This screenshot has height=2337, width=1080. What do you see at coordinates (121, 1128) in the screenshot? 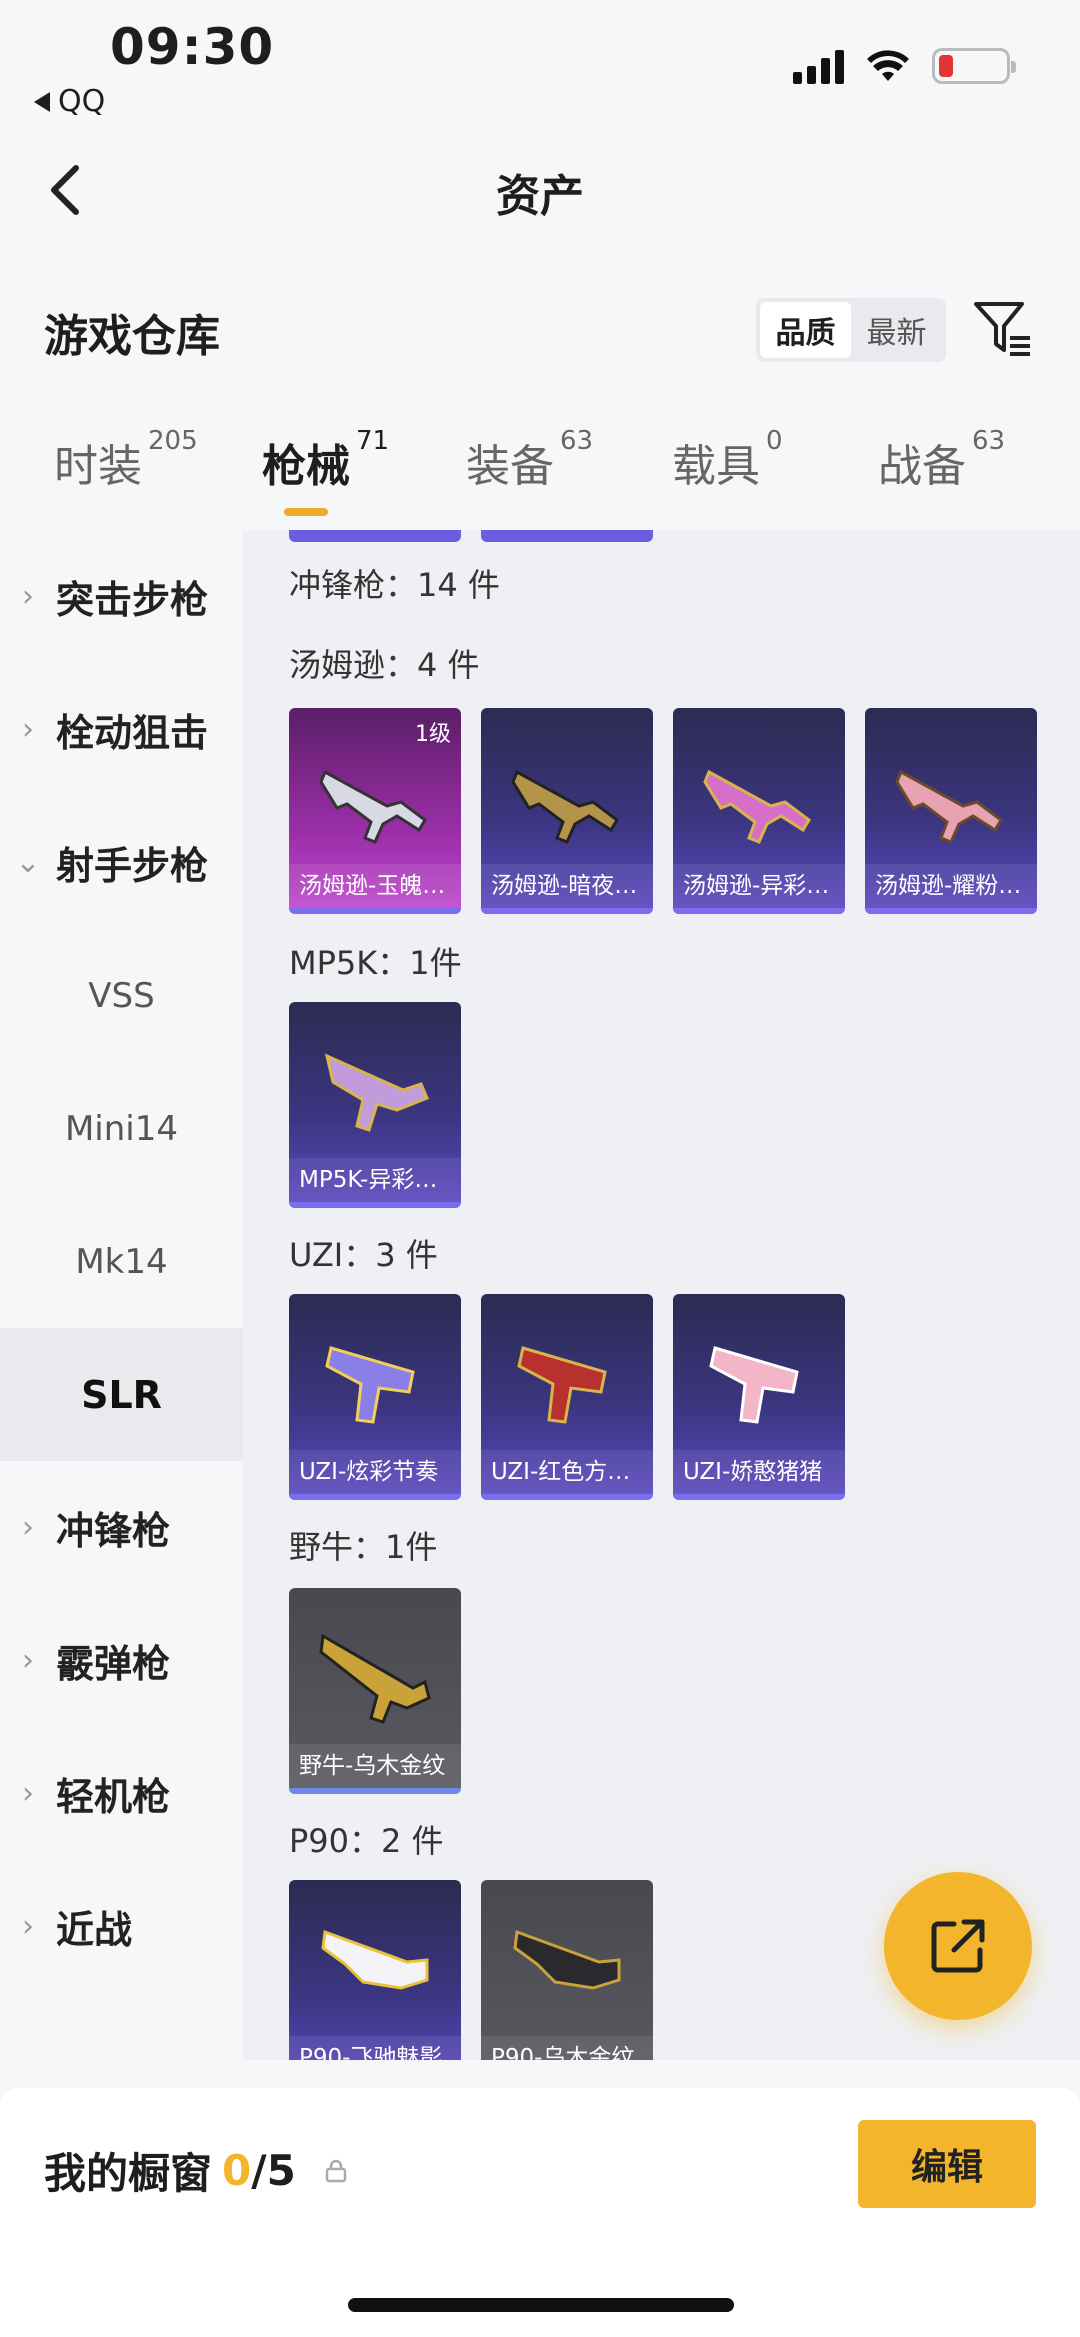
I see `sidebar-sub-mini14: Mini14` at bounding box center [121, 1128].